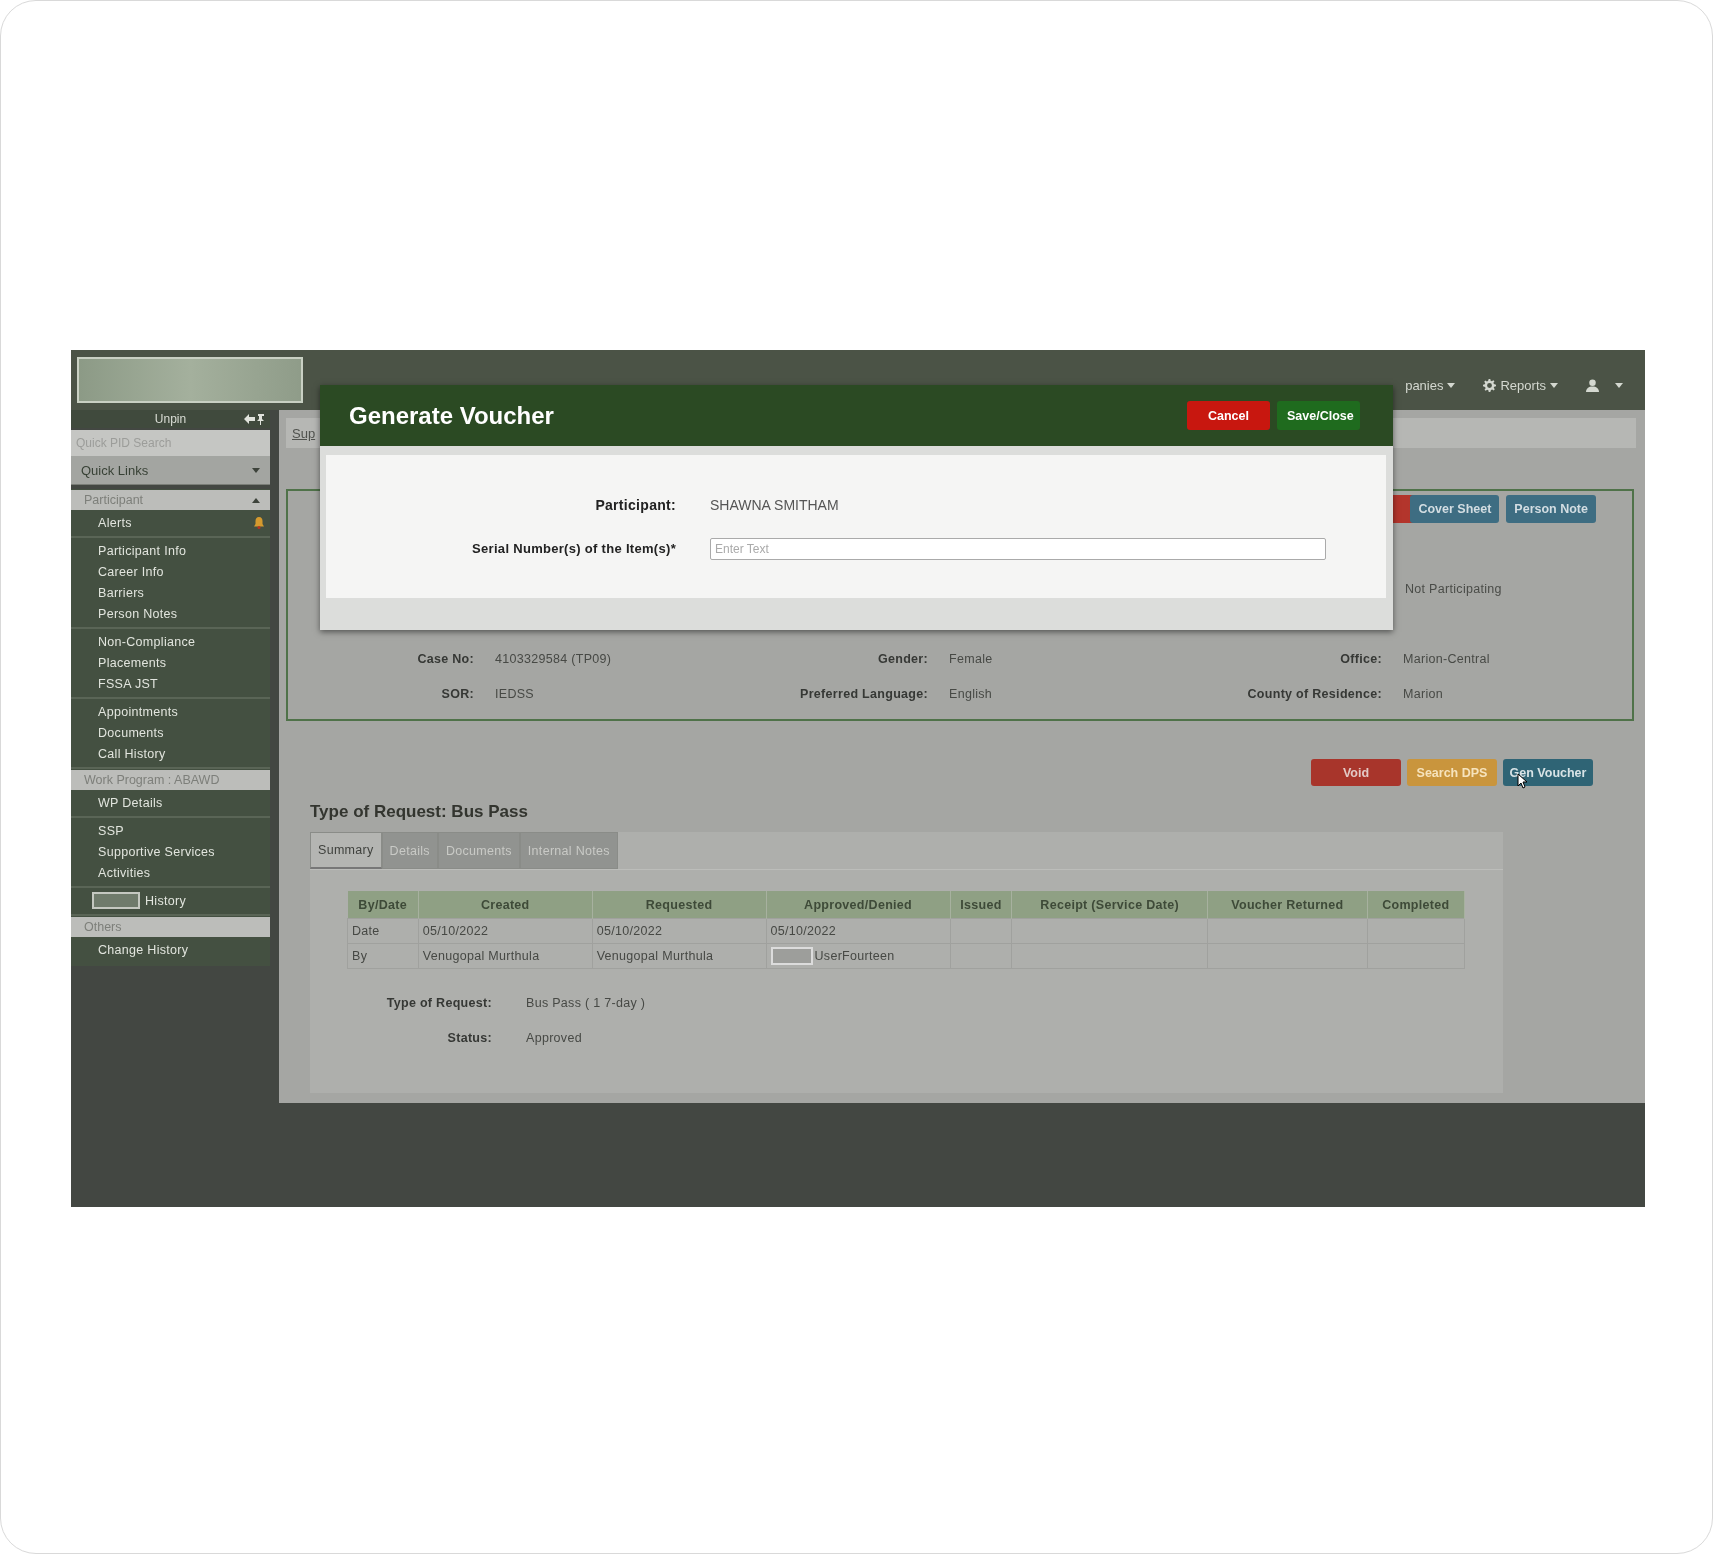  What do you see at coordinates (181, 872) in the screenshot?
I see `sidebar-link: Activities` at bounding box center [181, 872].